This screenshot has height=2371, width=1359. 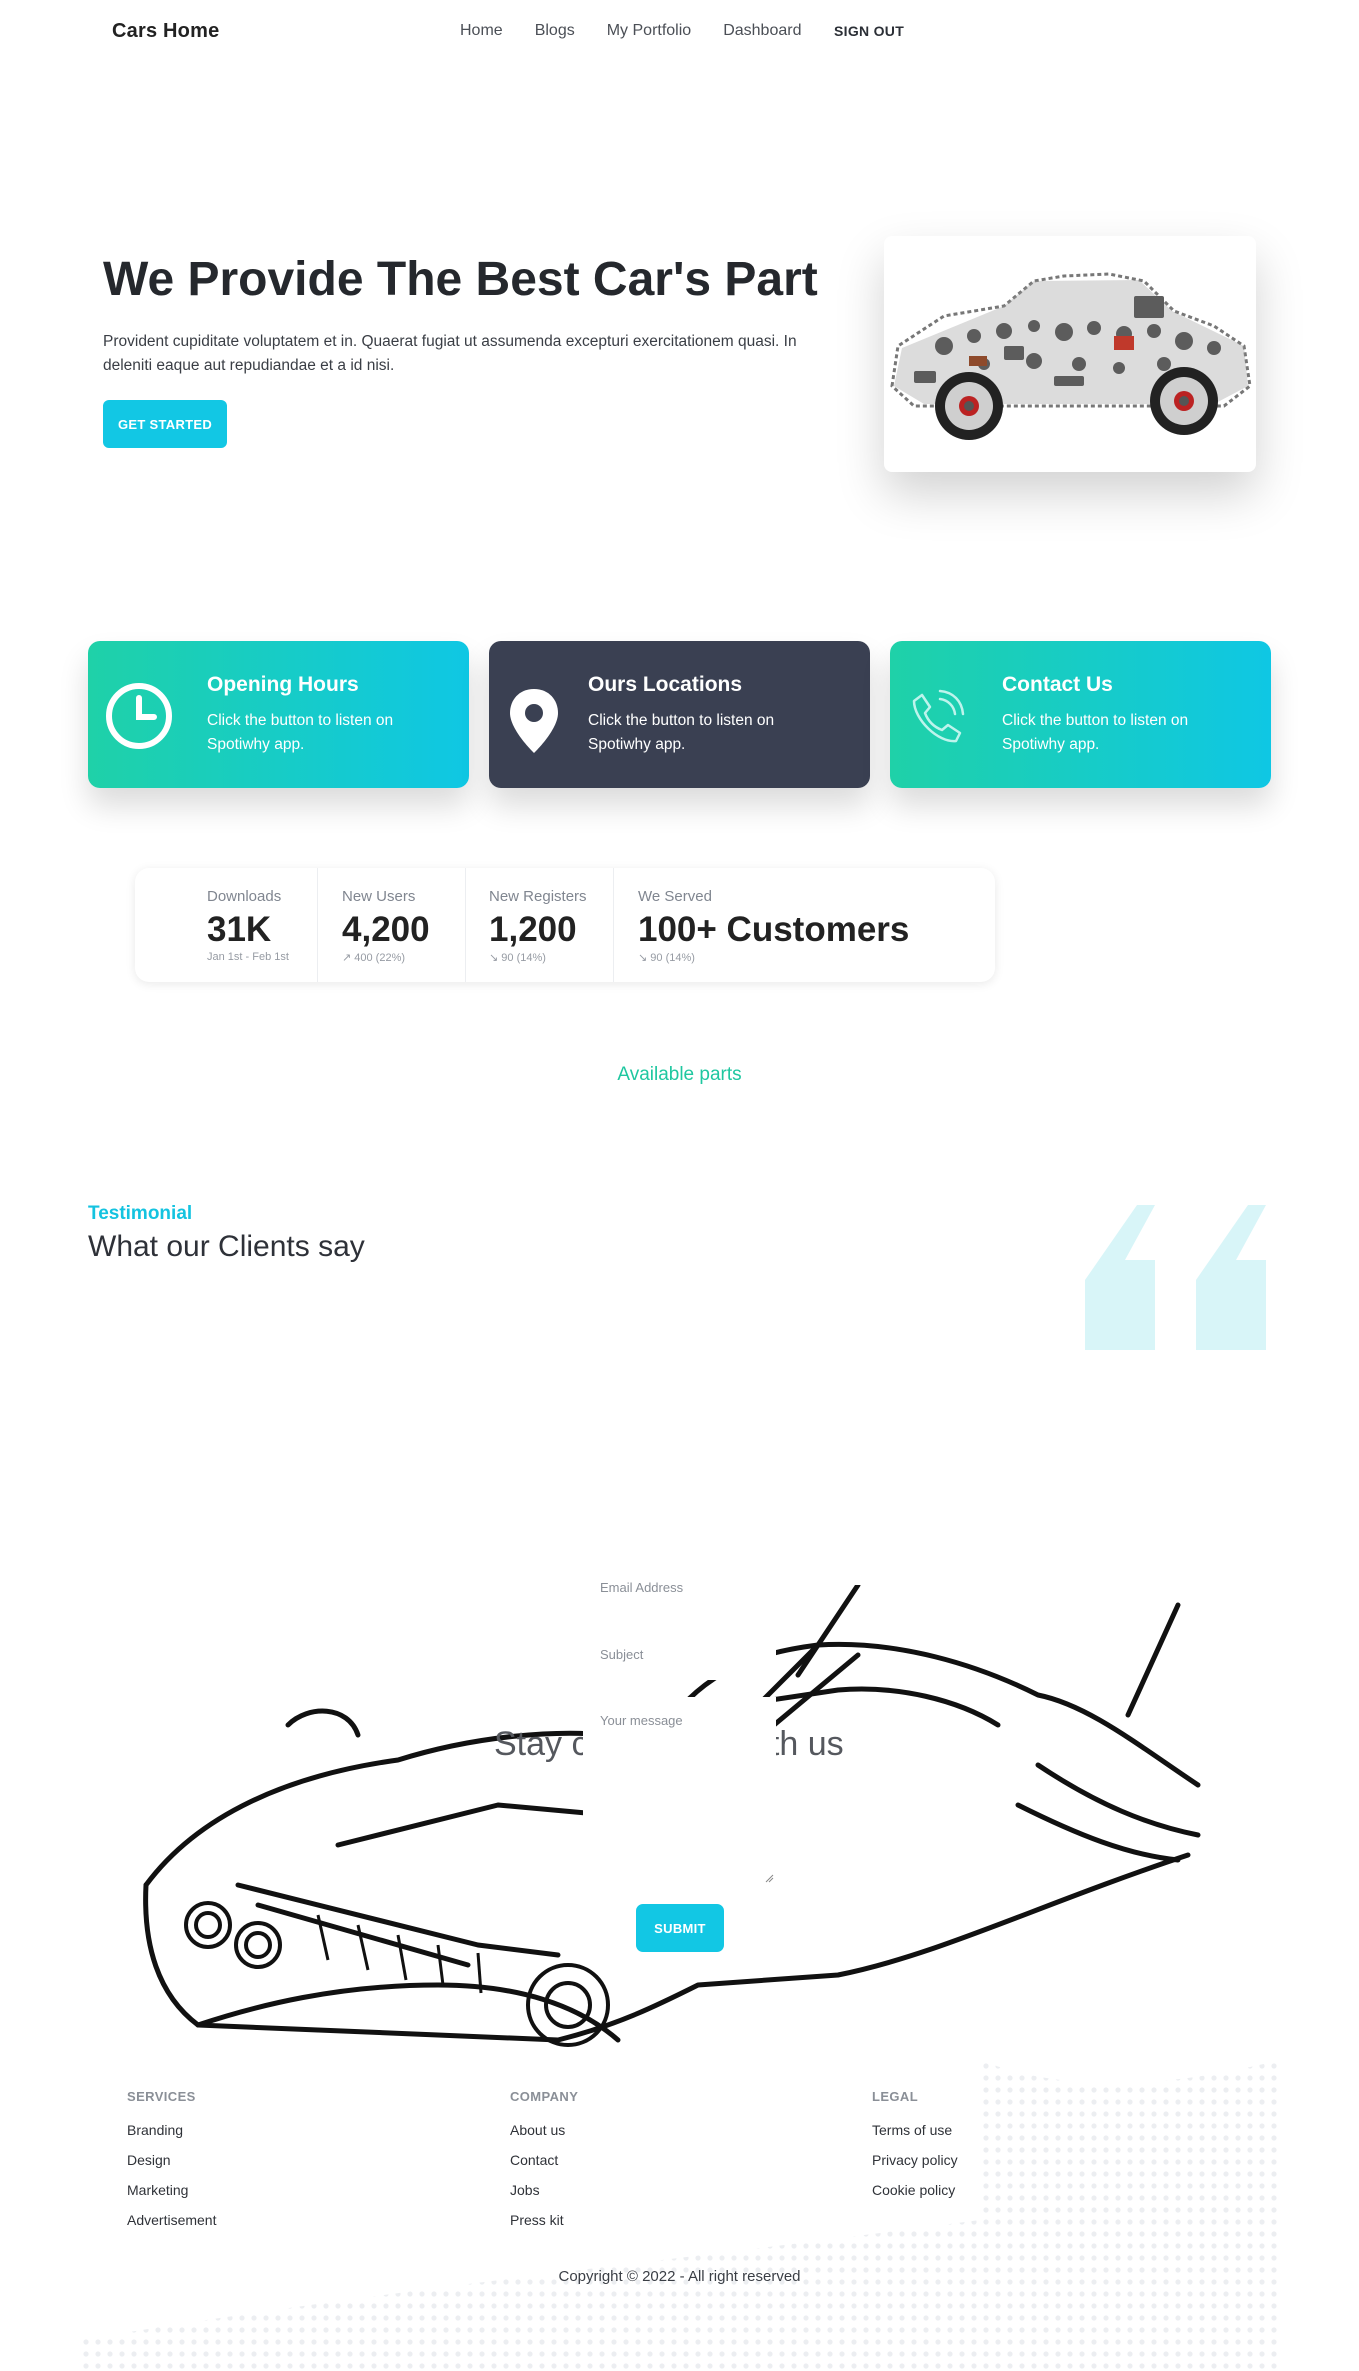 I want to click on testimonial-title: What our Clients say, so click(x=226, y=1246).